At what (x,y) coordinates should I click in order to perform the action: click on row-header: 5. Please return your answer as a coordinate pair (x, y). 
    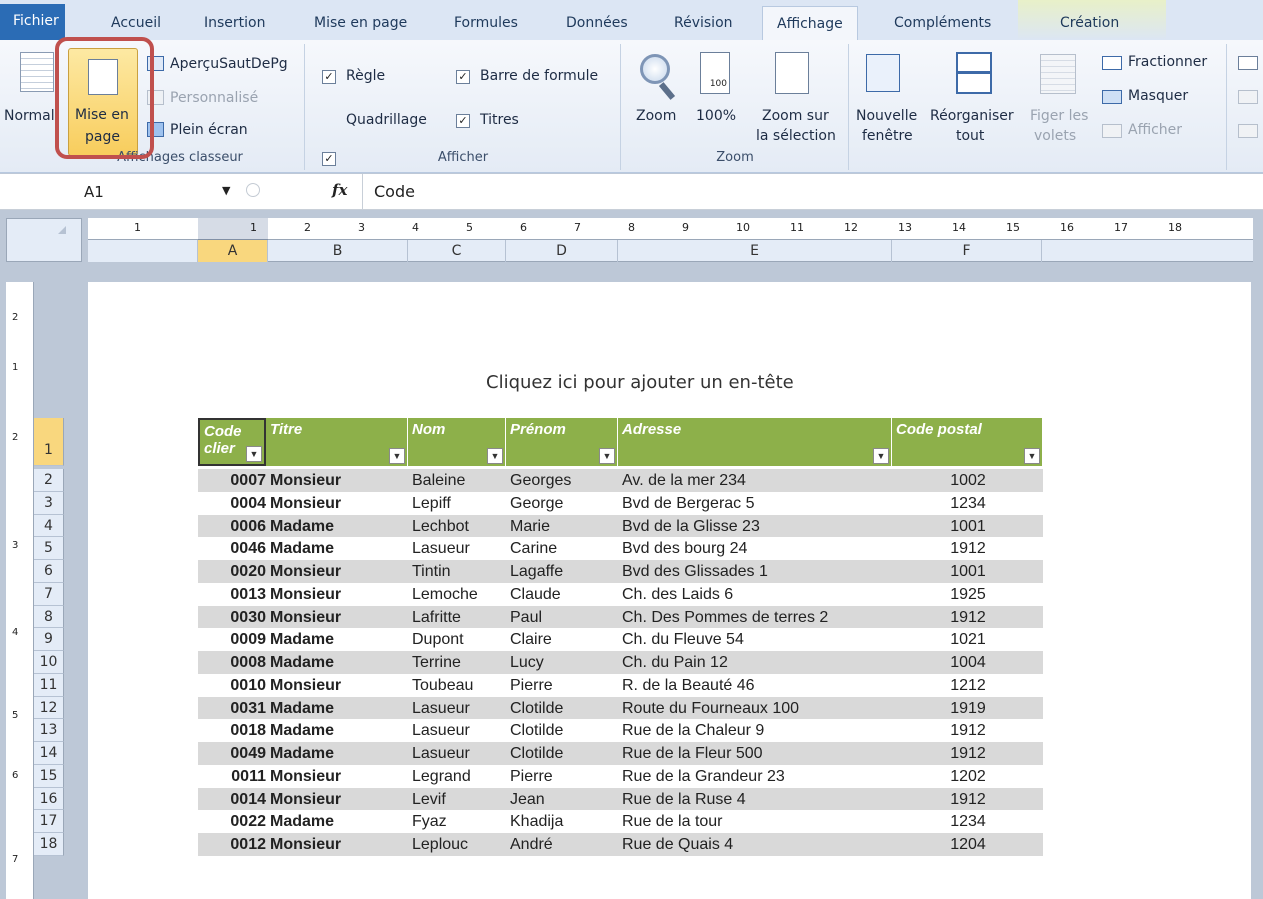
    Looking at the image, I should click on (49, 548).